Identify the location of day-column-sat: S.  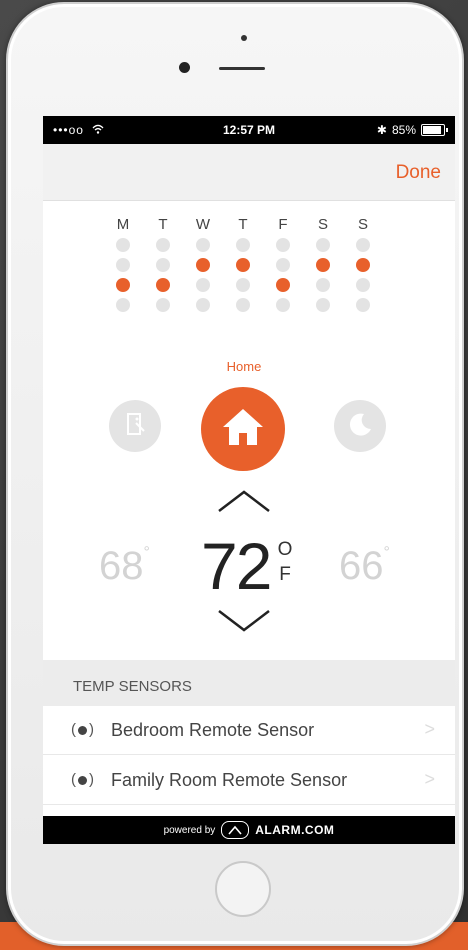
(323, 267).